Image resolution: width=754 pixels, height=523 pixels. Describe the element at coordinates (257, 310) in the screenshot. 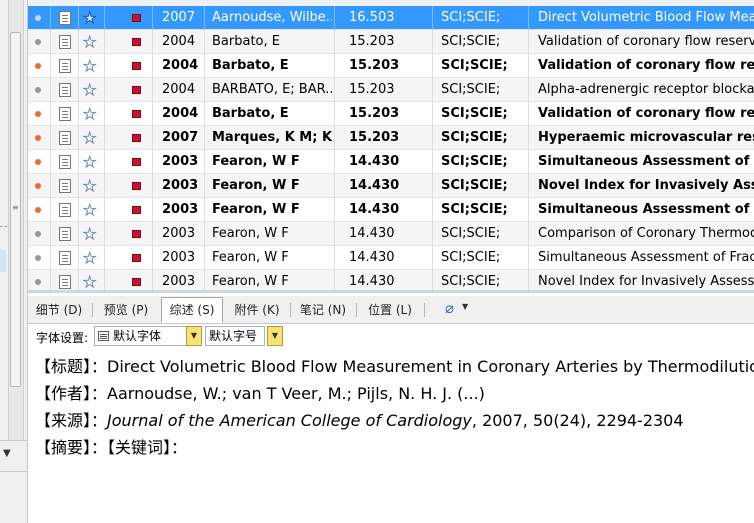

I see `tab-attachments: 附件 (K)` at that location.